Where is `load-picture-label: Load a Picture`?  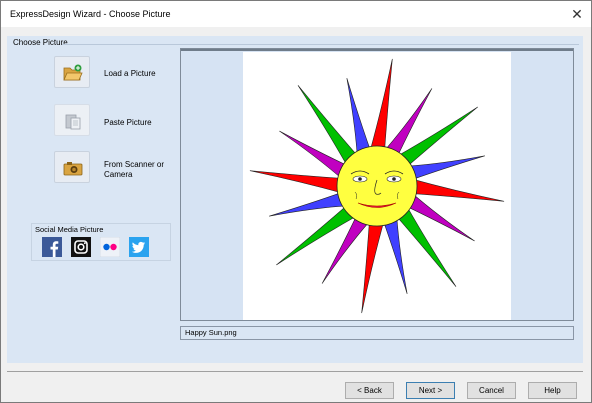
load-picture-label: Load a Picture is located at coordinates (130, 73).